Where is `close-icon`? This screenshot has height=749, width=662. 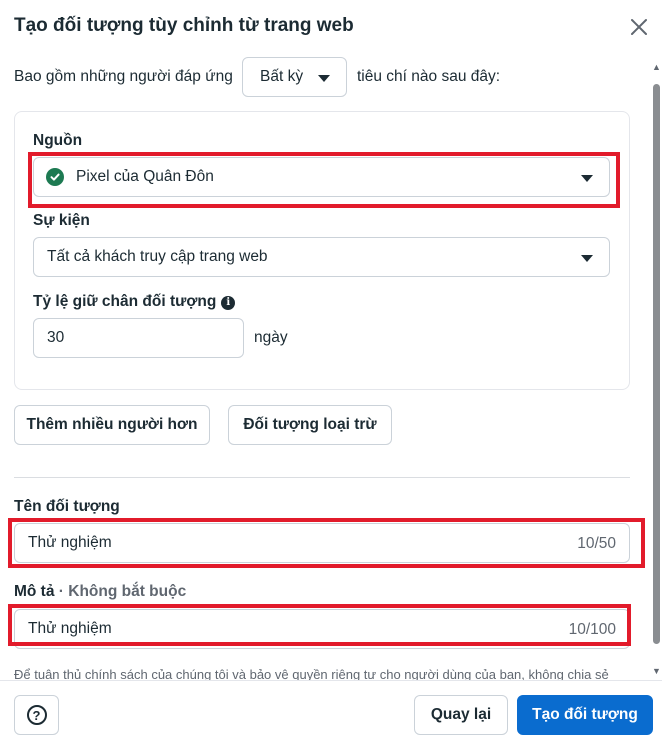
close-icon is located at coordinates (639, 27).